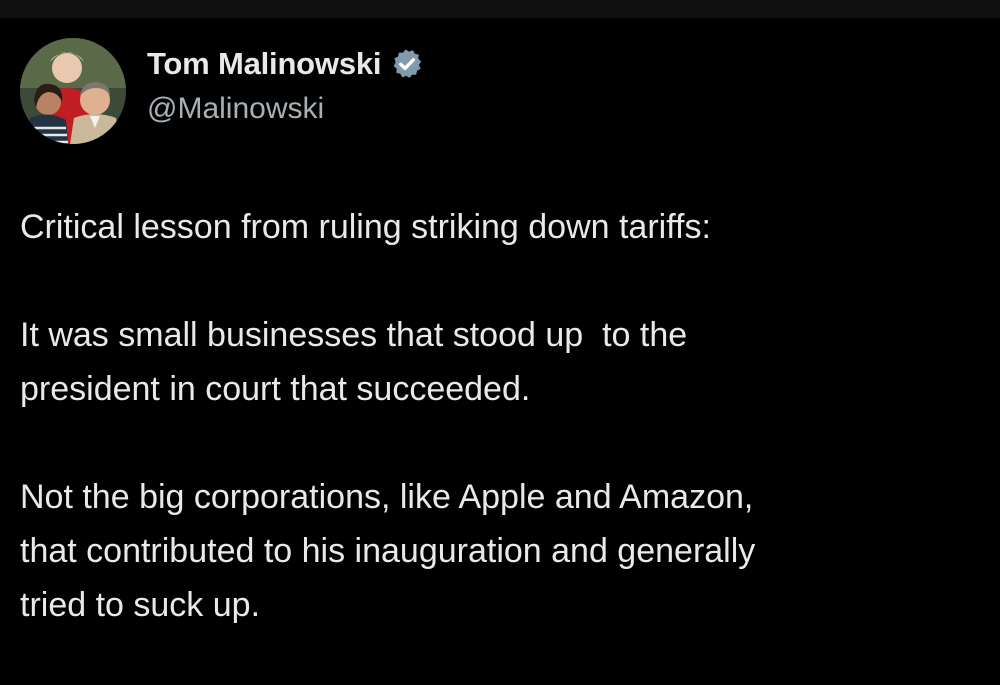 This screenshot has height=685, width=1000. Describe the element at coordinates (235, 109) in the screenshot. I see `author-handle: @Malinowski` at that location.